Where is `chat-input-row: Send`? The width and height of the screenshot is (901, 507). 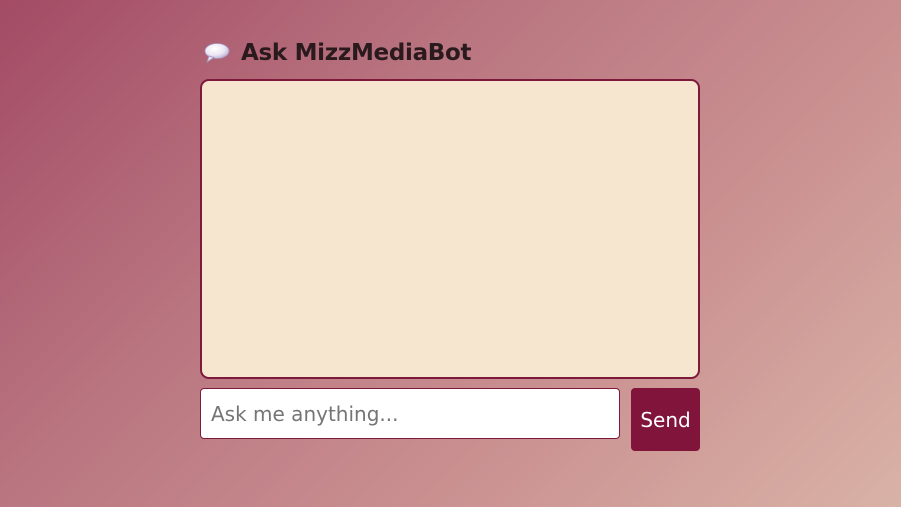
chat-input-row: Send is located at coordinates (450, 419).